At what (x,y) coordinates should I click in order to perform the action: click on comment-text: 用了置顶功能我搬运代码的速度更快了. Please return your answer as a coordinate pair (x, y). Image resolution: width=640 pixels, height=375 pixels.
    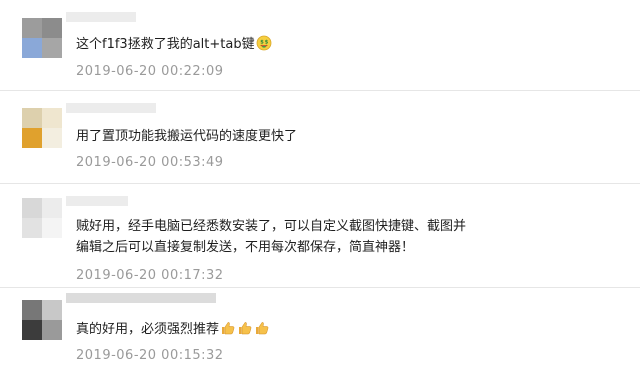
    Looking at the image, I should click on (187, 136).